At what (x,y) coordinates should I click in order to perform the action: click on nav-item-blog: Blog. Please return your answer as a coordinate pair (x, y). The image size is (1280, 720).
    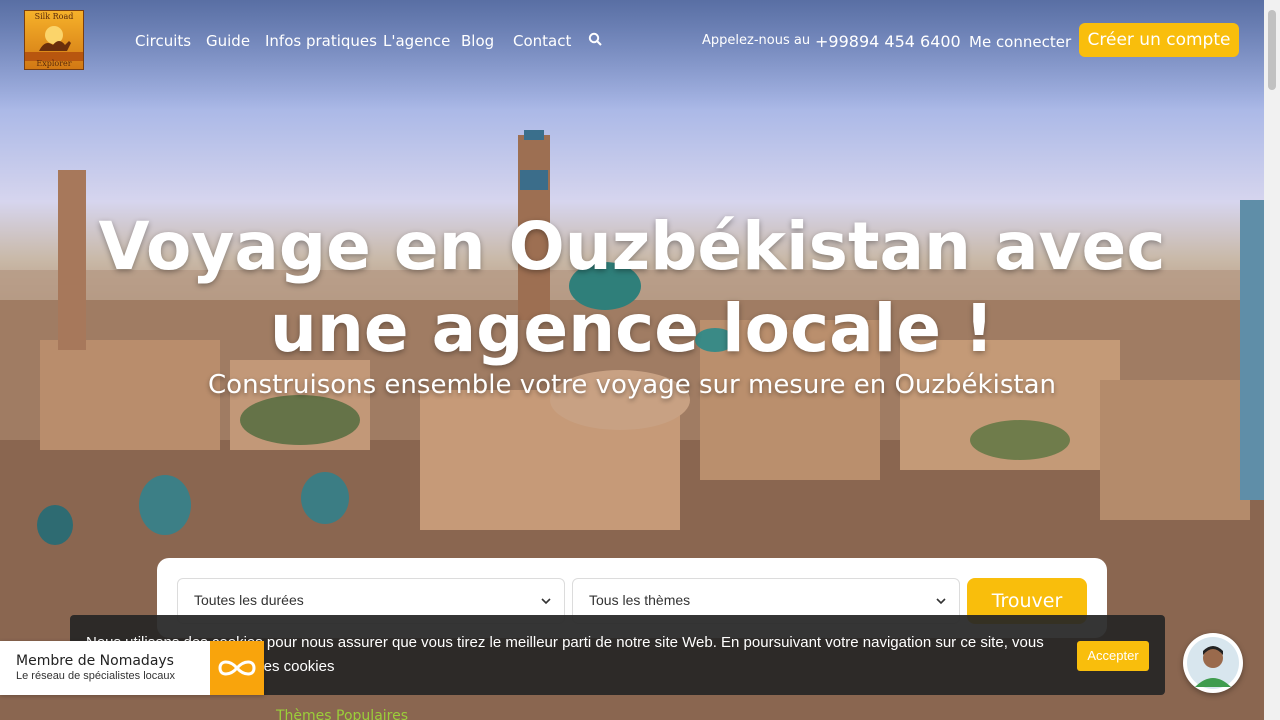
    Looking at the image, I should click on (477, 41).